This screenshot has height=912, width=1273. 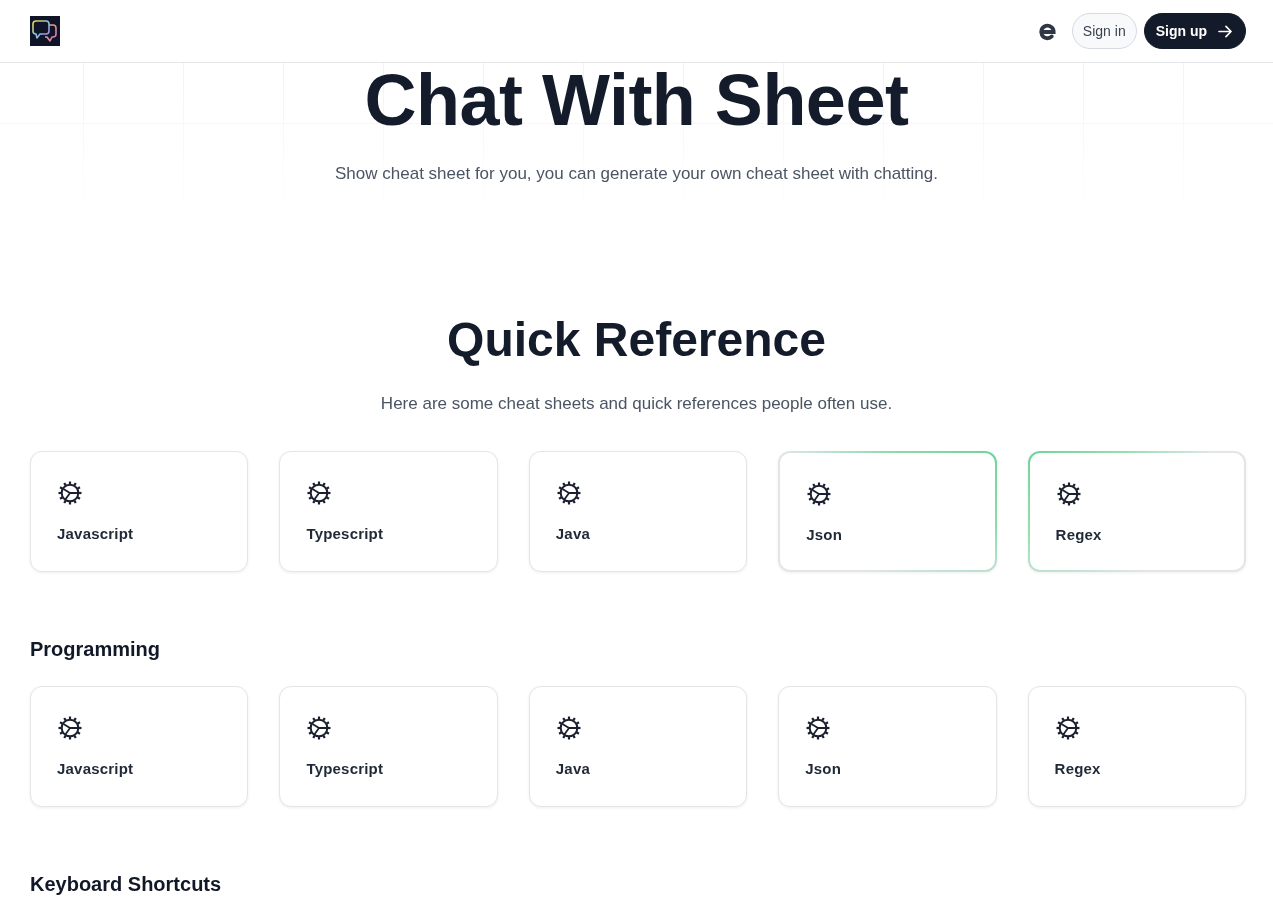 What do you see at coordinates (45, 31) in the screenshot?
I see `speech-bubbles-logo-icon` at bounding box center [45, 31].